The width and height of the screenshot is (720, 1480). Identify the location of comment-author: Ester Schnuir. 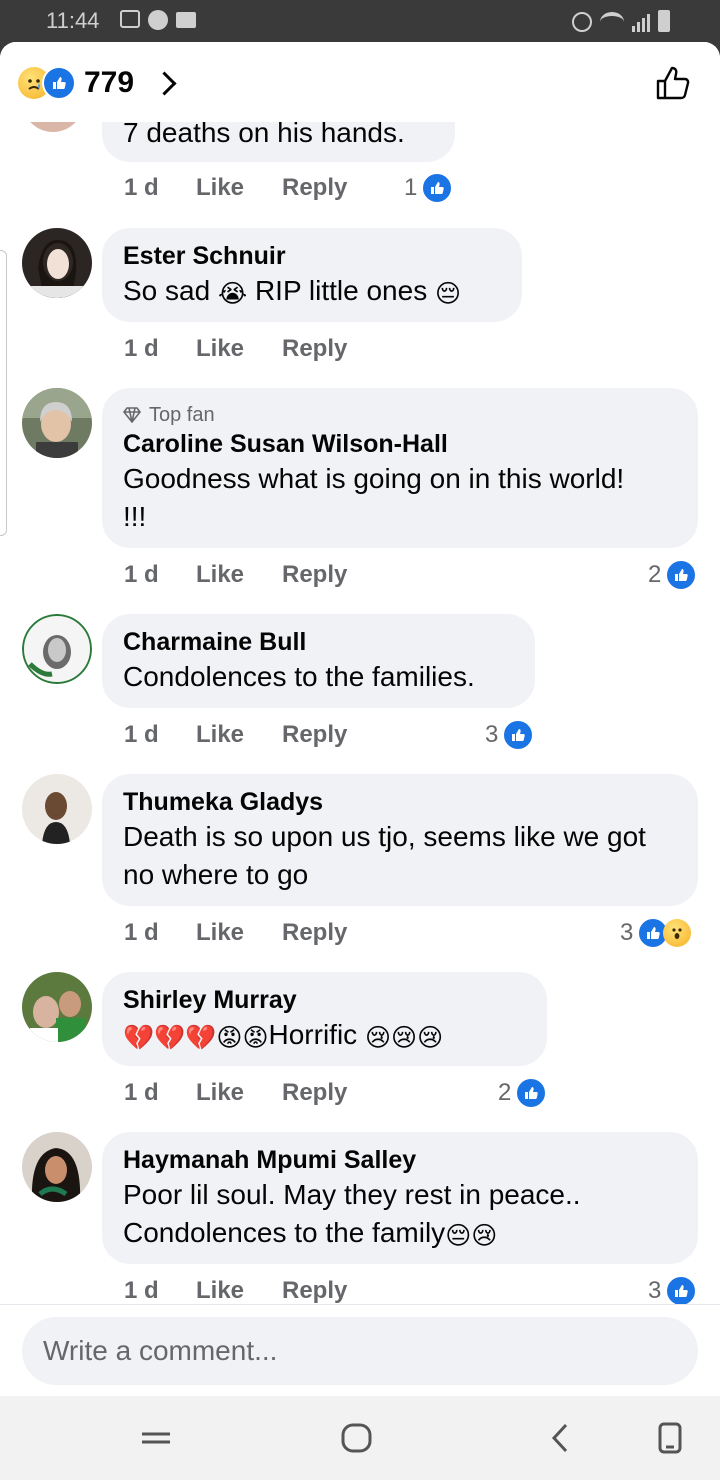
(311, 256).